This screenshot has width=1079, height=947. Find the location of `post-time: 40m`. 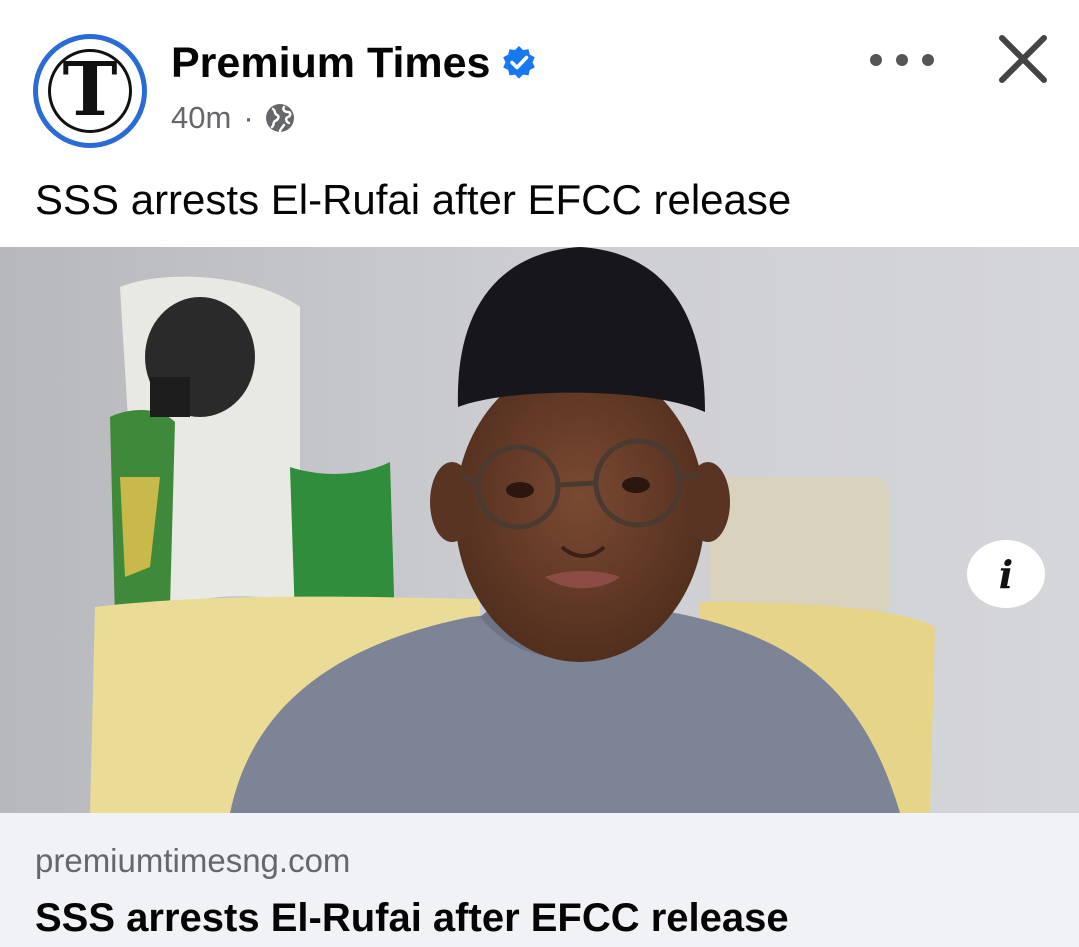

post-time: 40m is located at coordinates (201, 118).